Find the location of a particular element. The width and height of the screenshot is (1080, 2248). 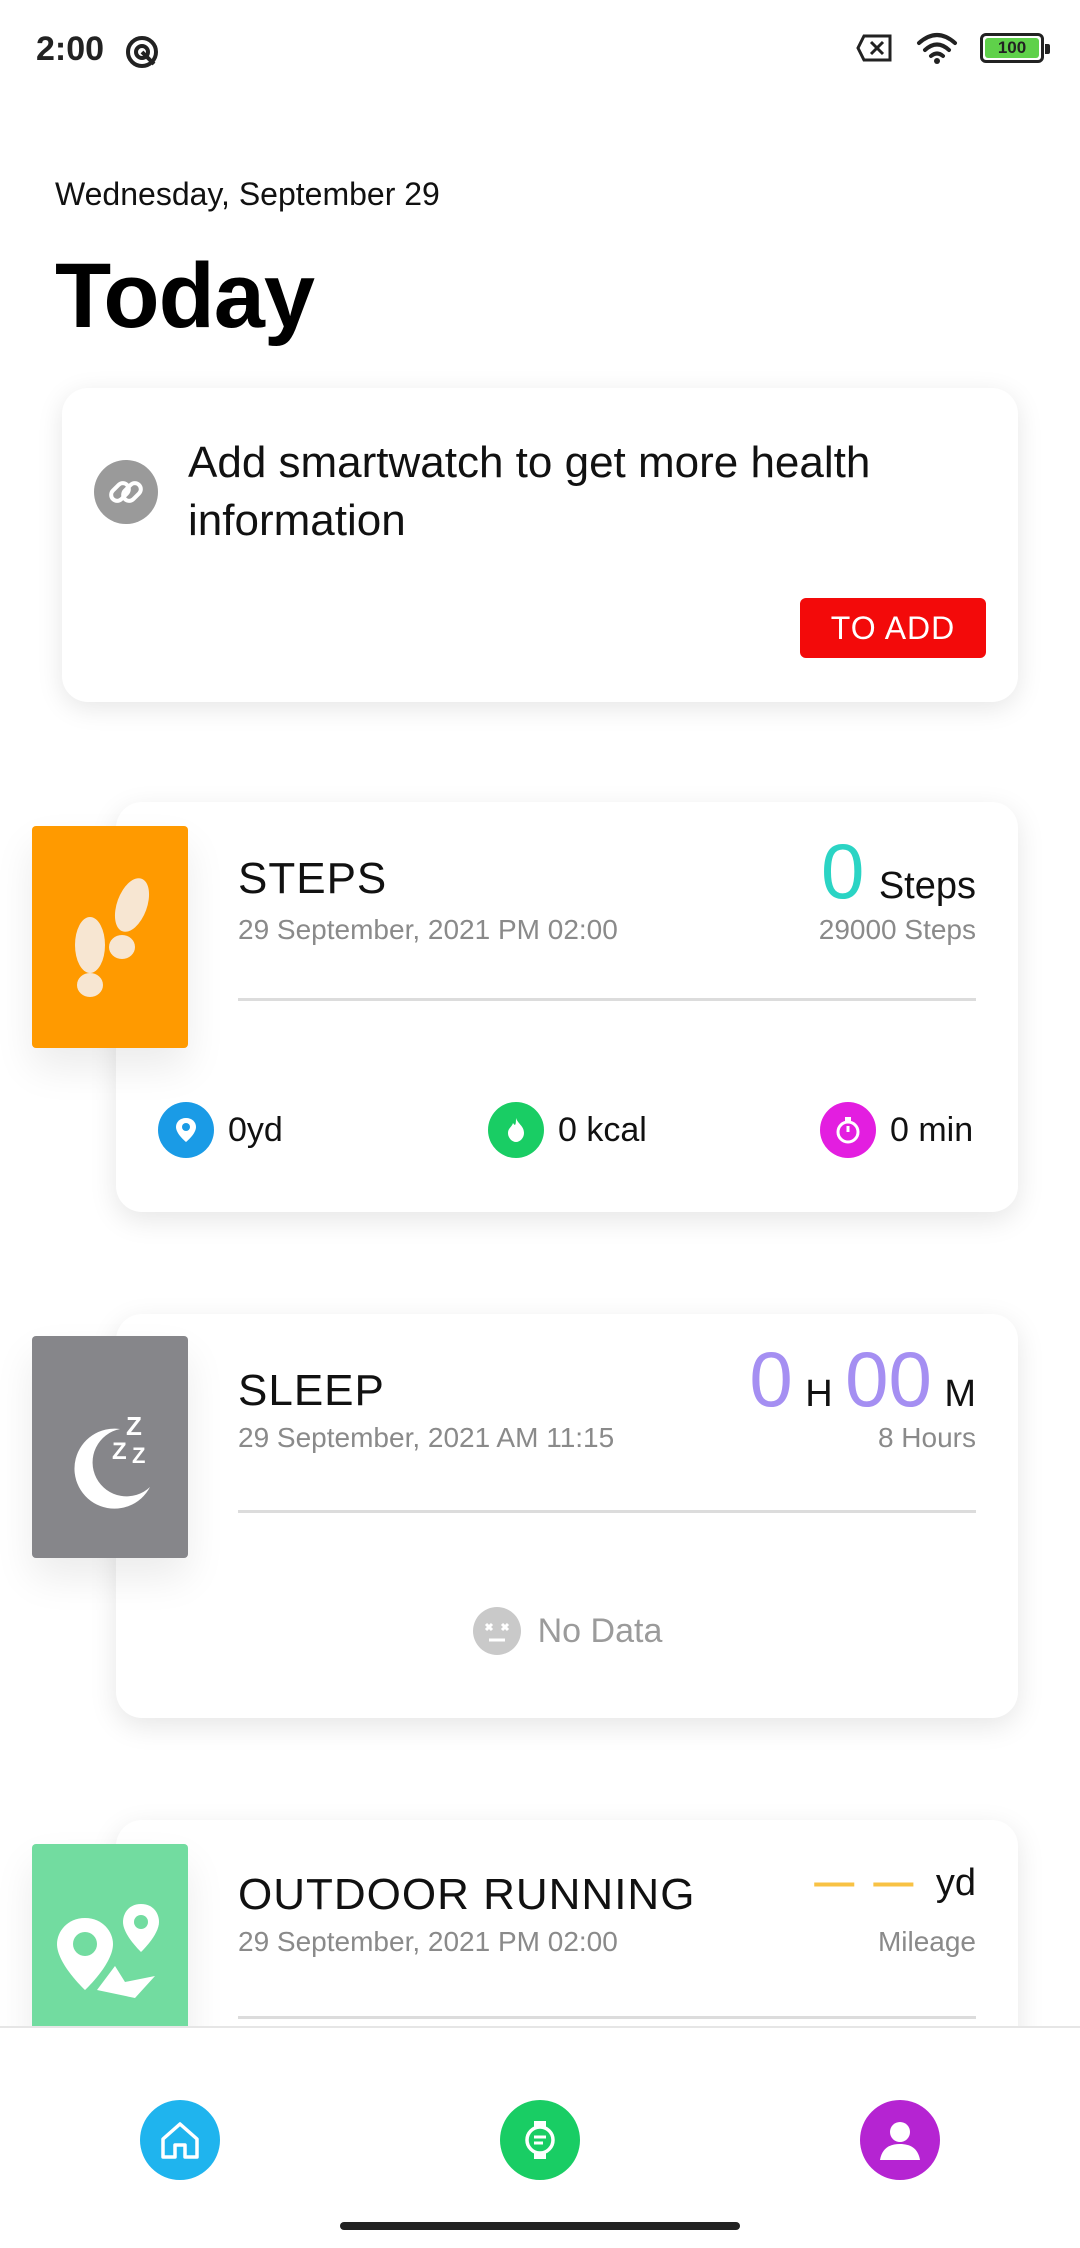

flame-icon is located at coordinates (516, 1130).